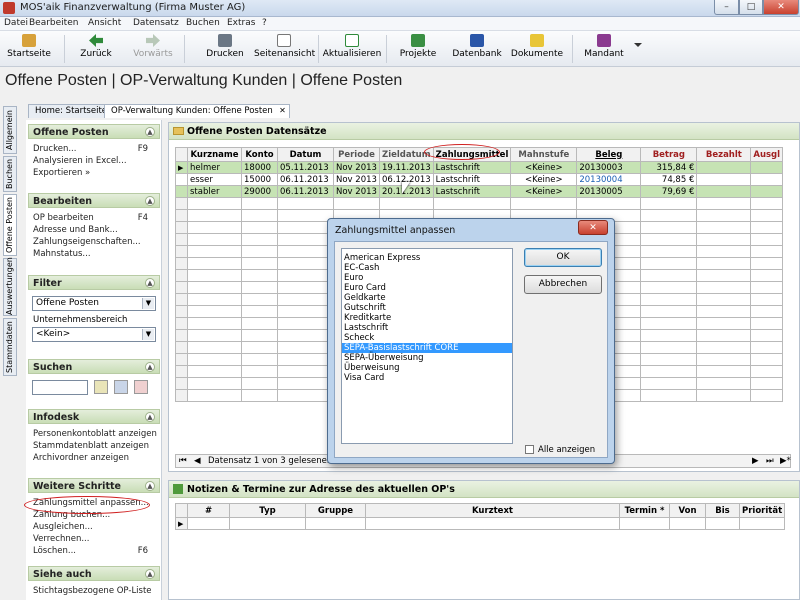 The image size is (800, 600). Describe the element at coordinates (10, 347) in the screenshot. I see `vtab-stammdaten: Stammdaten` at that location.